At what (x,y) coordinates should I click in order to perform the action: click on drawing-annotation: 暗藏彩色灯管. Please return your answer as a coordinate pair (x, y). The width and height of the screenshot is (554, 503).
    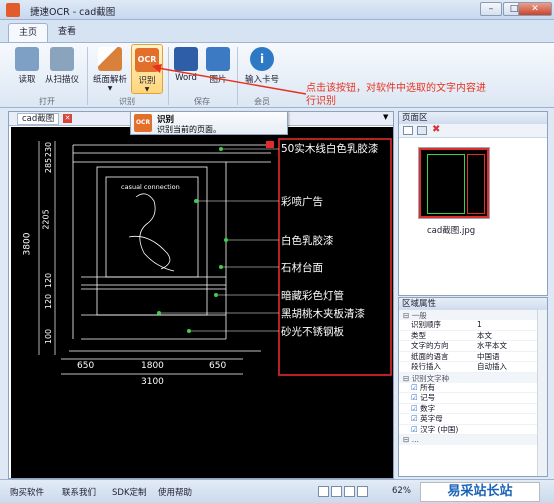
    Looking at the image, I should click on (312, 296).